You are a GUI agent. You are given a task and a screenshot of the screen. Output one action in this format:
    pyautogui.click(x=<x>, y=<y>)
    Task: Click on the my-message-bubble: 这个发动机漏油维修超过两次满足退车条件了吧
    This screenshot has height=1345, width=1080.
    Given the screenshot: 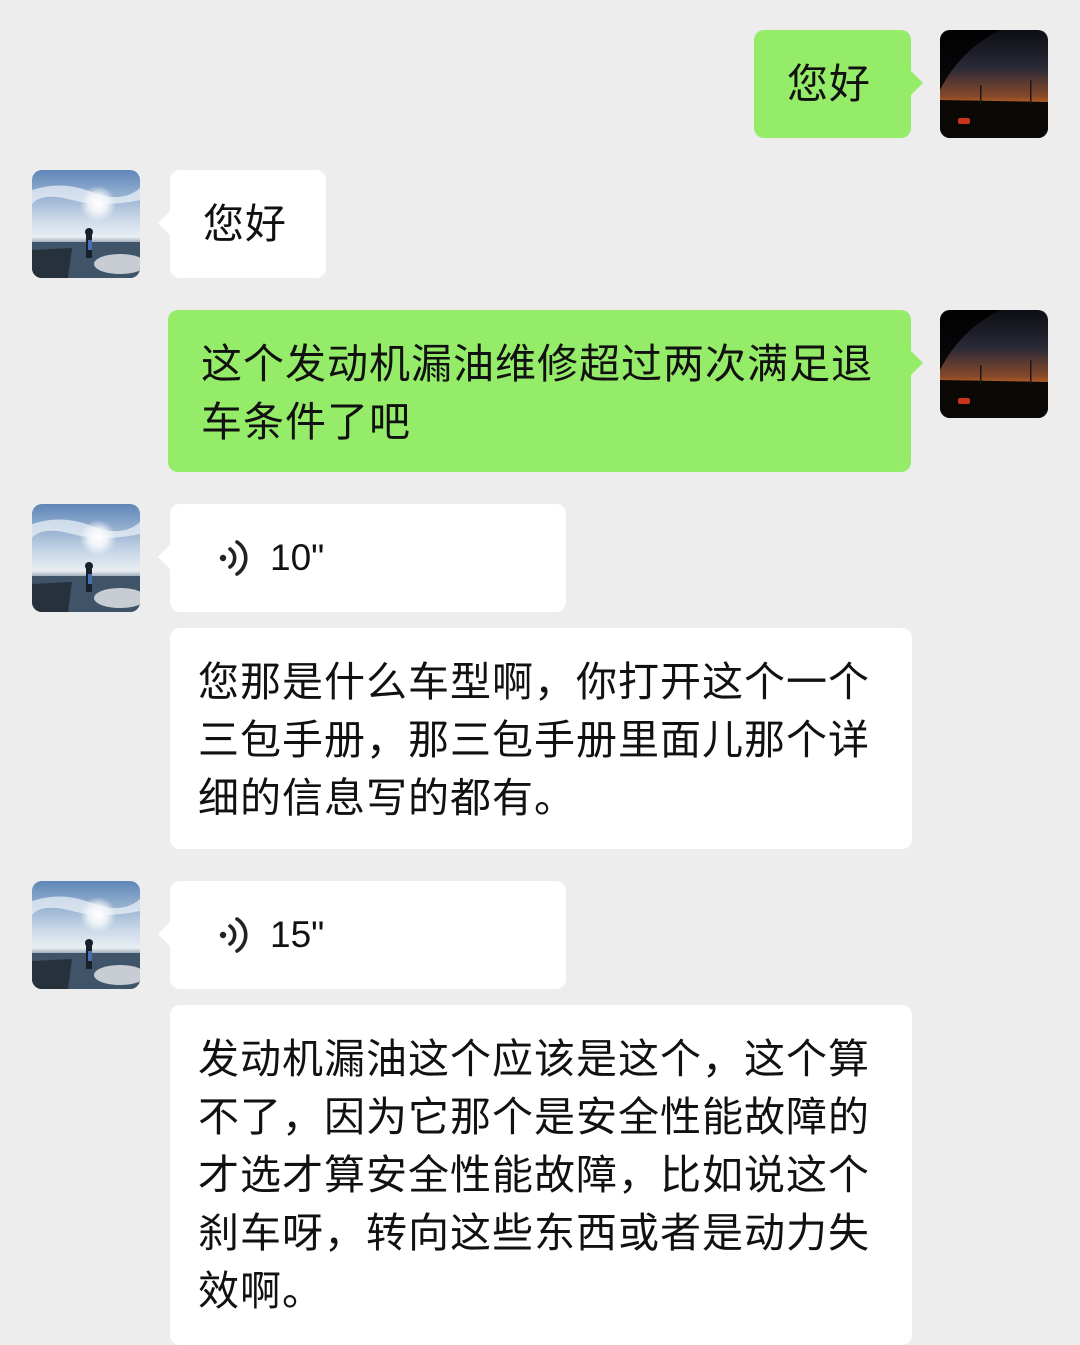 What is the action you would take?
    pyautogui.click(x=545, y=391)
    